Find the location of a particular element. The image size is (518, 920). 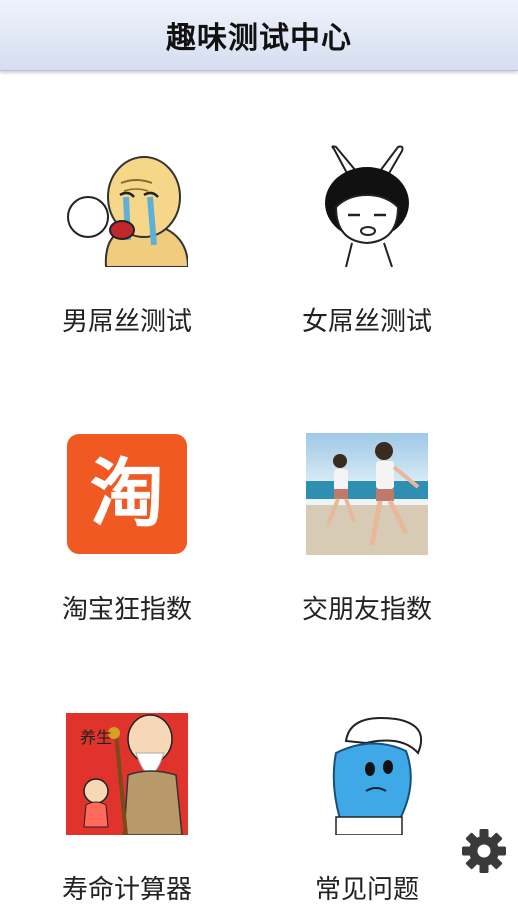

faq-label: 常见问题 is located at coordinates (366, 890).